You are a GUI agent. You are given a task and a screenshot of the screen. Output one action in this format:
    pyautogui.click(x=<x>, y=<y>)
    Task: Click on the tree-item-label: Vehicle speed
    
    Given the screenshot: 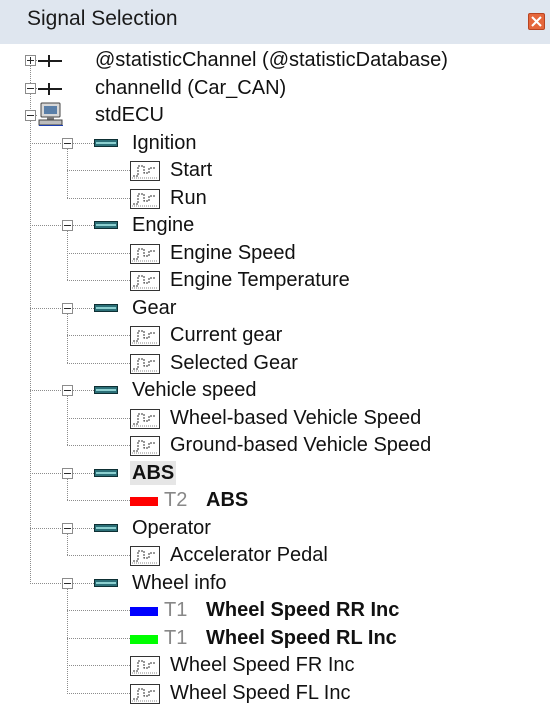 What is the action you would take?
    pyautogui.click(x=194, y=390)
    